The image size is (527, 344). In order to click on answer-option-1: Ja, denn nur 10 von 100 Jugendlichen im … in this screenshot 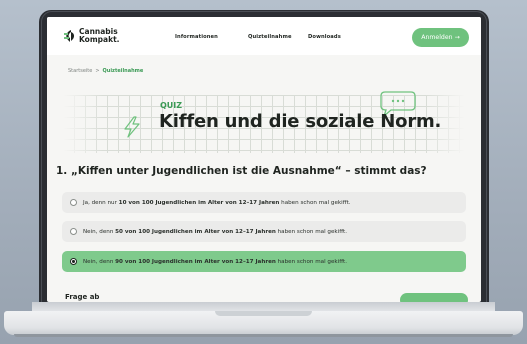, I will do `click(264, 202)`.